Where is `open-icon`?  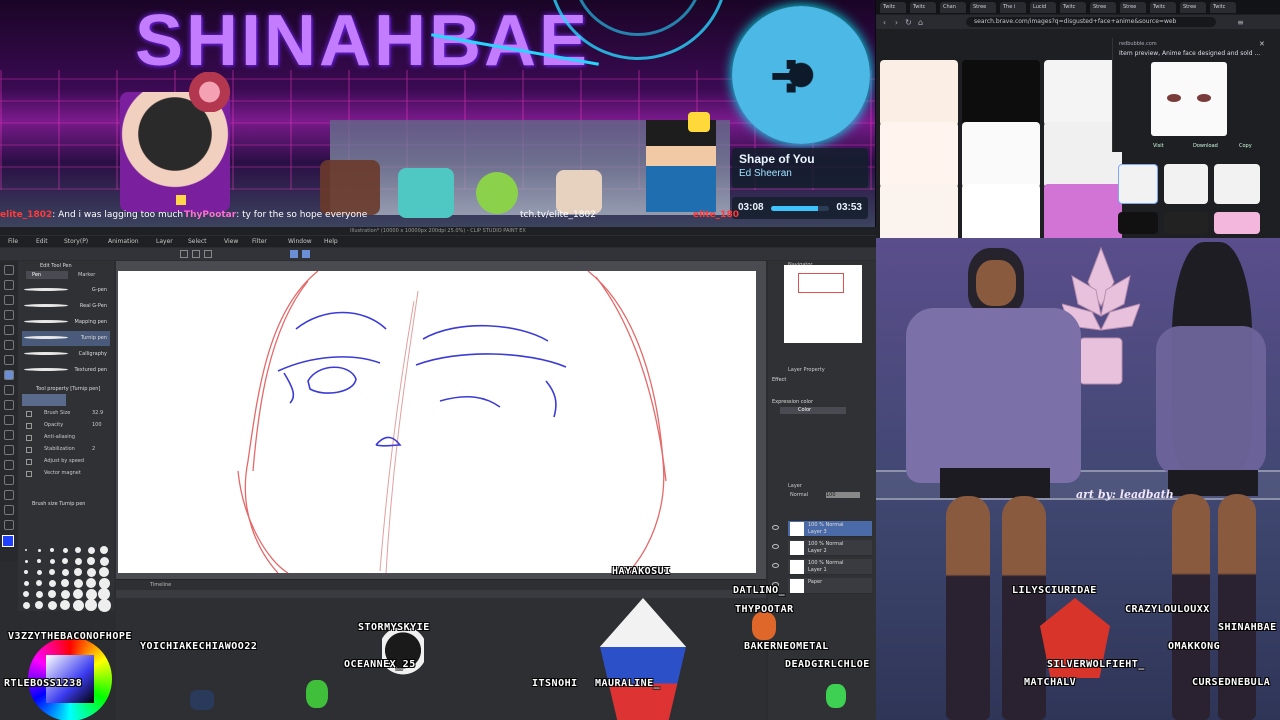
open-icon is located at coordinates (196, 254).